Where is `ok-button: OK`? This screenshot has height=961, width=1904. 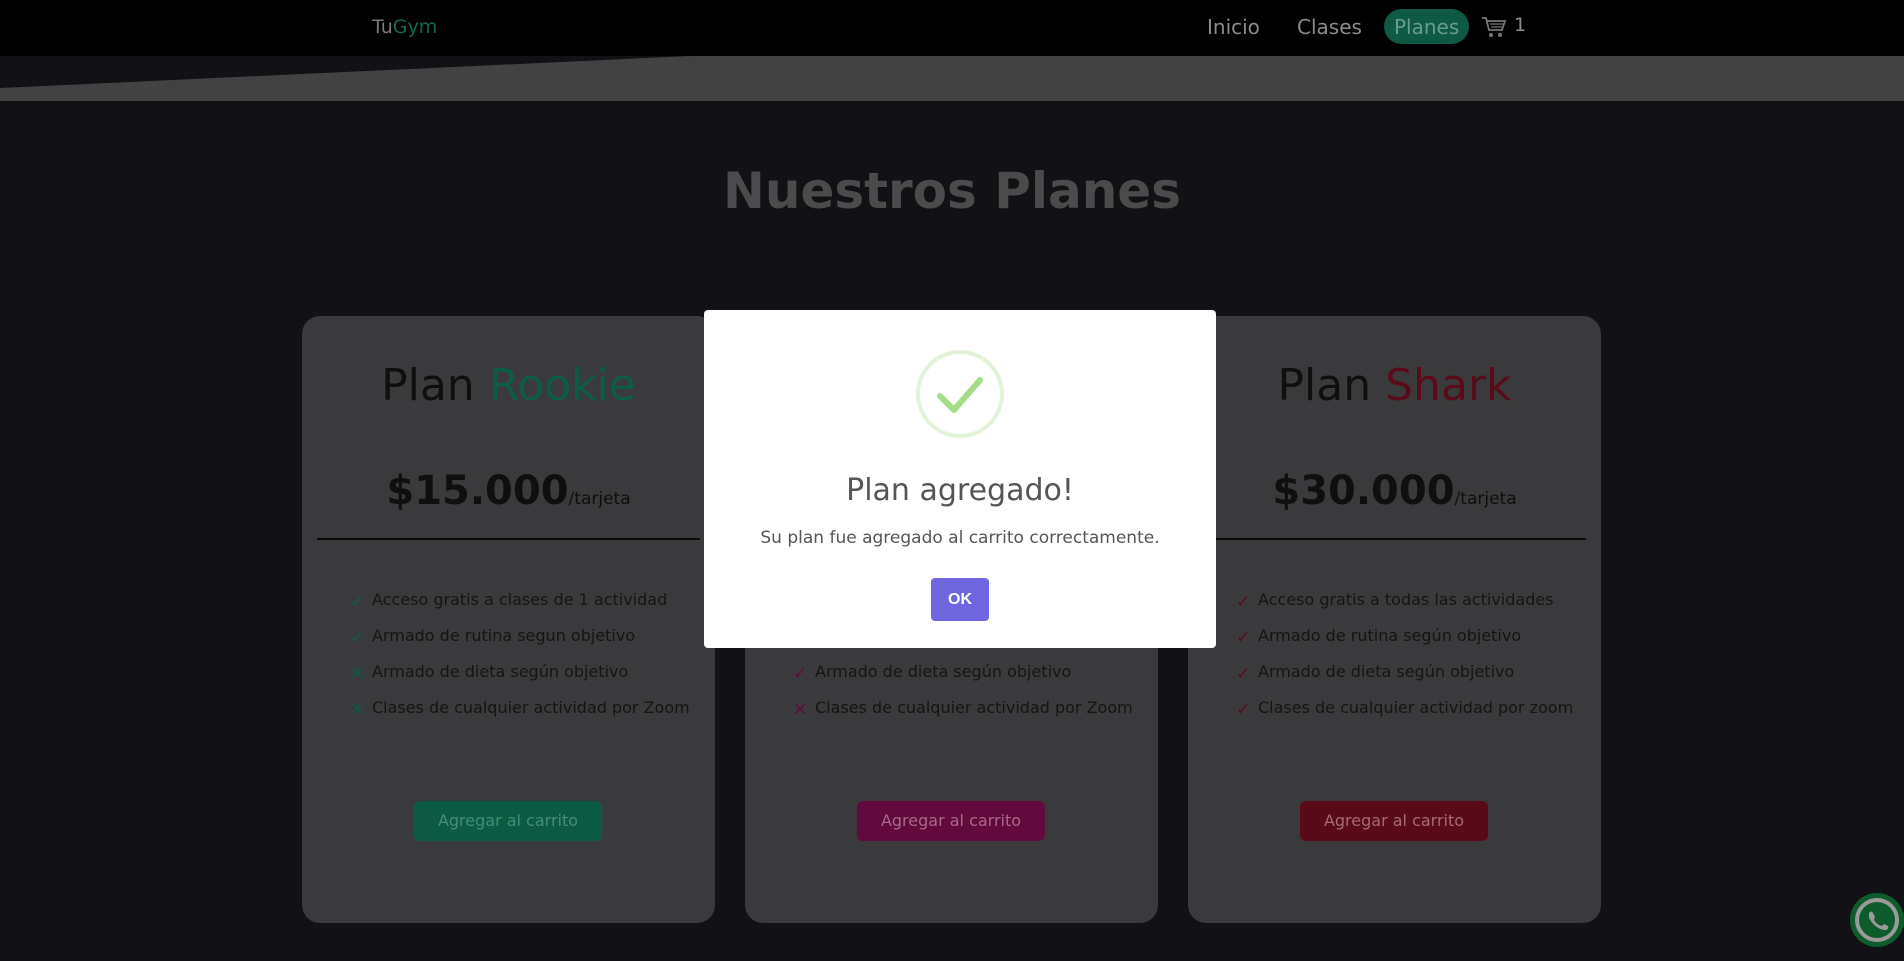 ok-button: OK is located at coordinates (960, 599).